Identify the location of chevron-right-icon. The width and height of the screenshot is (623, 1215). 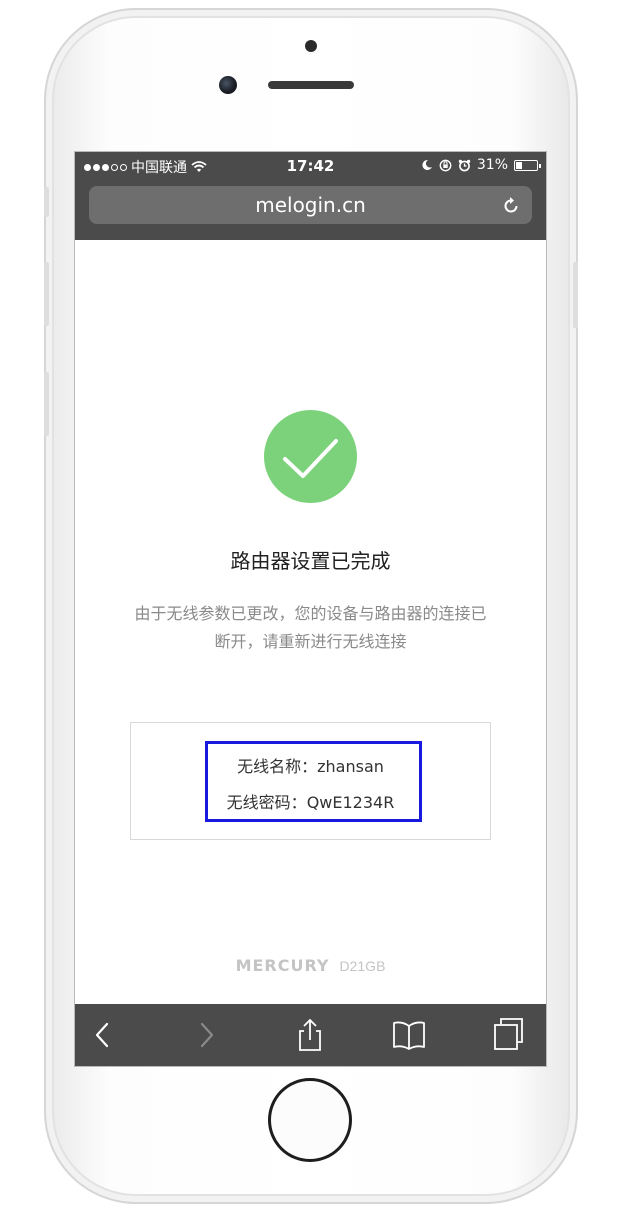
(207, 1035).